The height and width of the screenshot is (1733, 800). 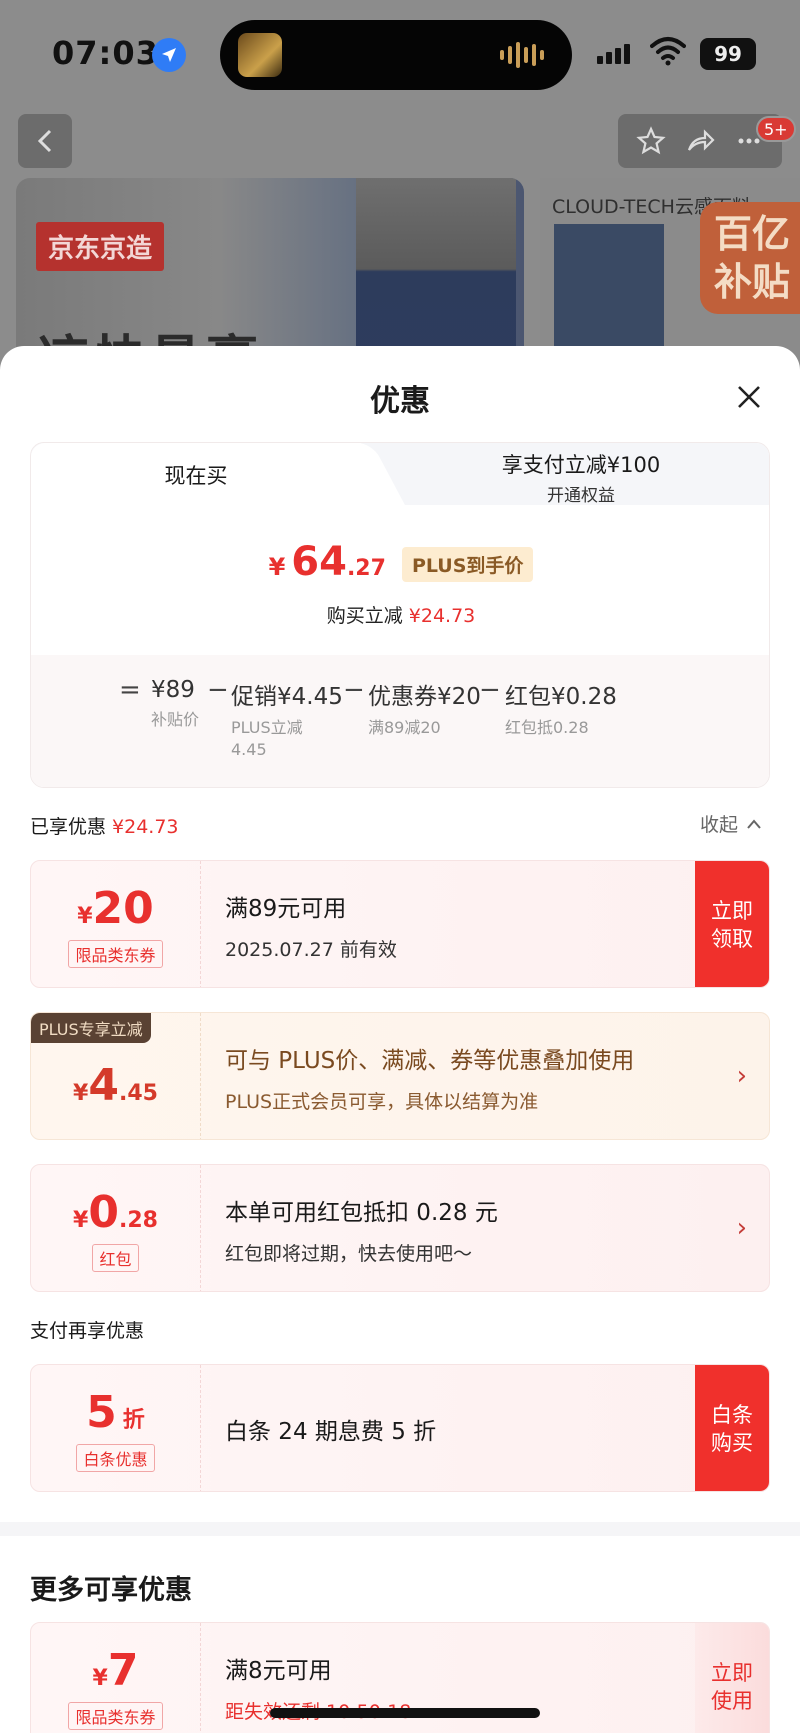 What do you see at coordinates (396, 55) in the screenshot?
I see `dynamic-island` at bounding box center [396, 55].